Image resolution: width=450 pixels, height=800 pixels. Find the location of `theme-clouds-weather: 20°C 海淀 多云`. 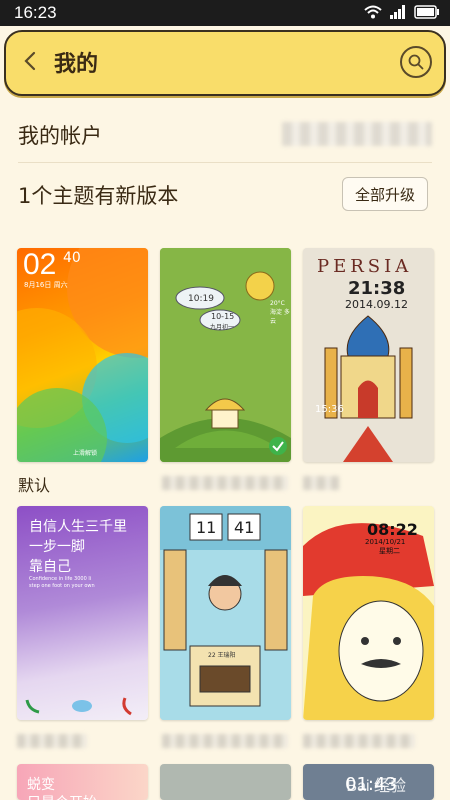

theme-clouds-weather: 20°C 海淀 多云 is located at coordinates (280, 312).